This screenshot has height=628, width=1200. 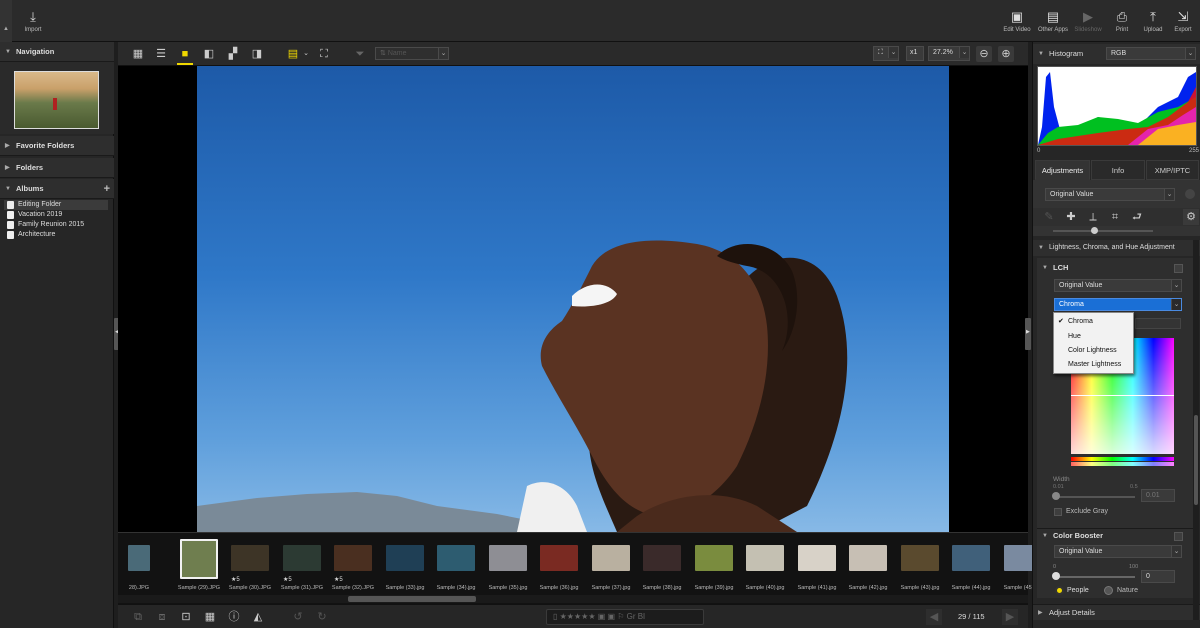 I want to click on crop-icon: ⌗, so click(x=1115, y=217).